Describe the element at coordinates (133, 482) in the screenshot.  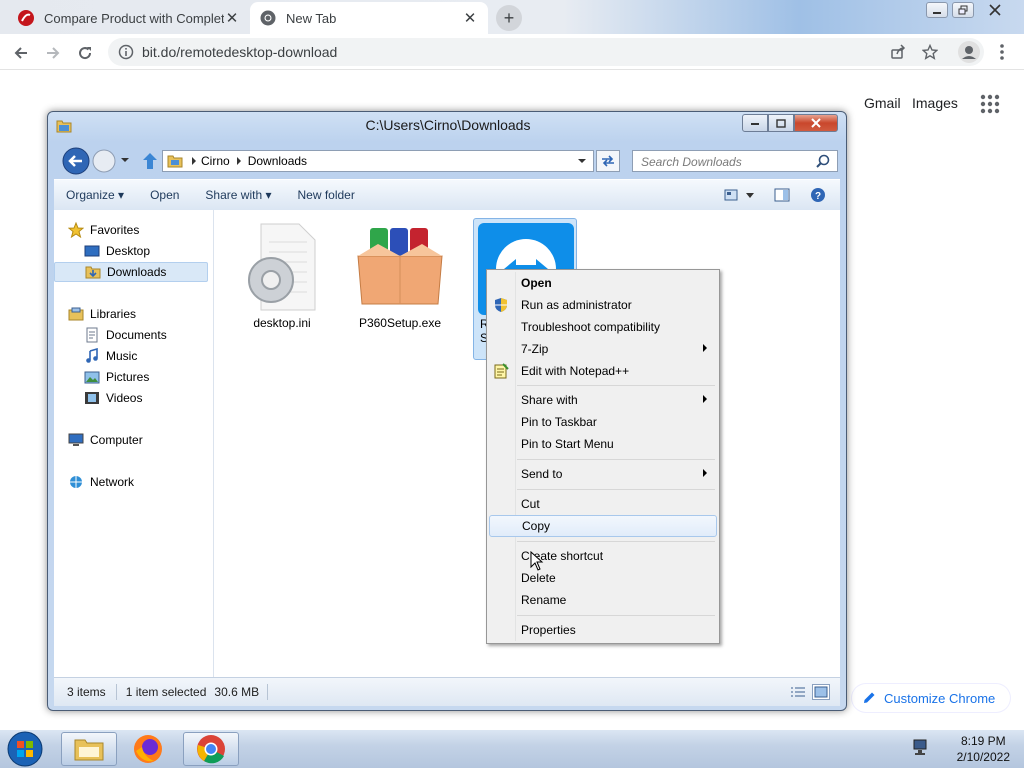
I see `nav-network: Network` at that location.